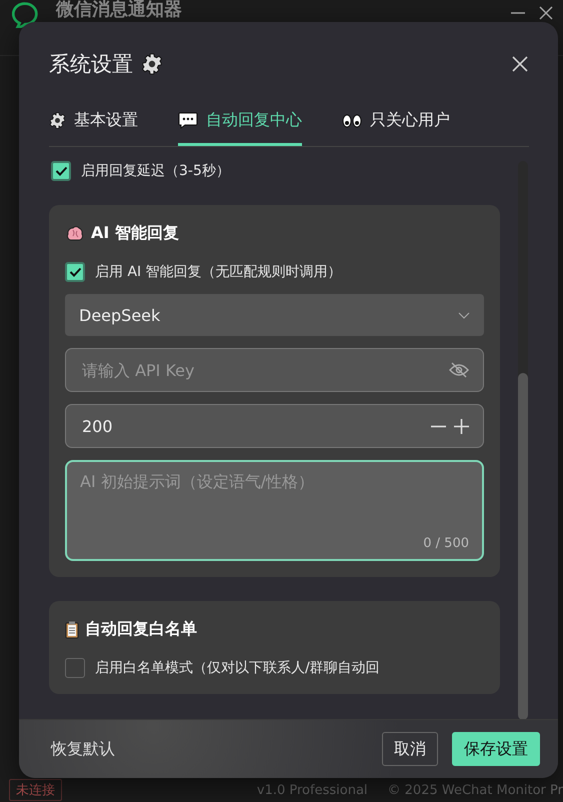  Describe the element at coordinates (352, 120) in the screenshot. I see `eyes-icon` at that location.